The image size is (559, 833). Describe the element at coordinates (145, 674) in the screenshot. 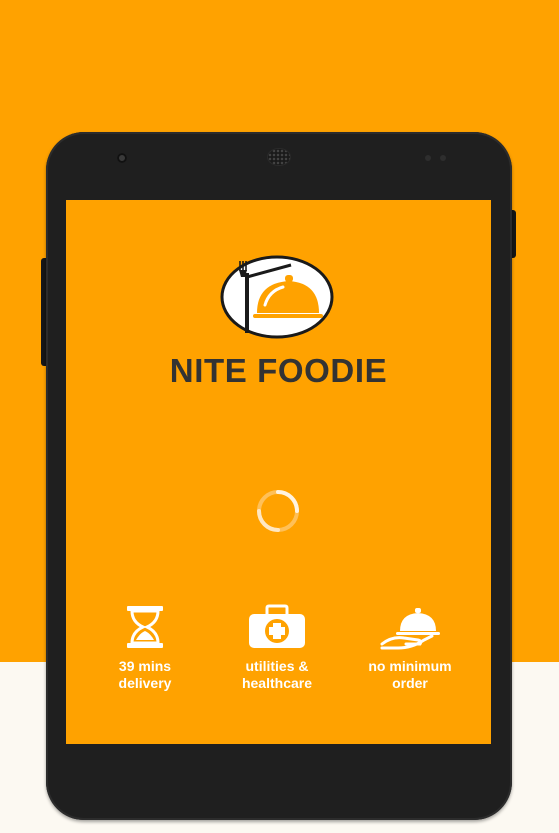

I see `feature-label: 39 mins delivery` at that location.